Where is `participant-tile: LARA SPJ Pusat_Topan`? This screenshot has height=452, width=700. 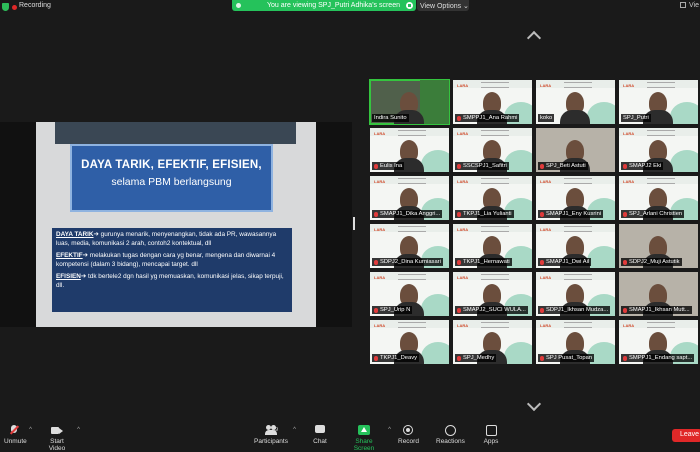
participant-tile: LARA SPJ Pusat_Topan is located at coordinates (575, 342).